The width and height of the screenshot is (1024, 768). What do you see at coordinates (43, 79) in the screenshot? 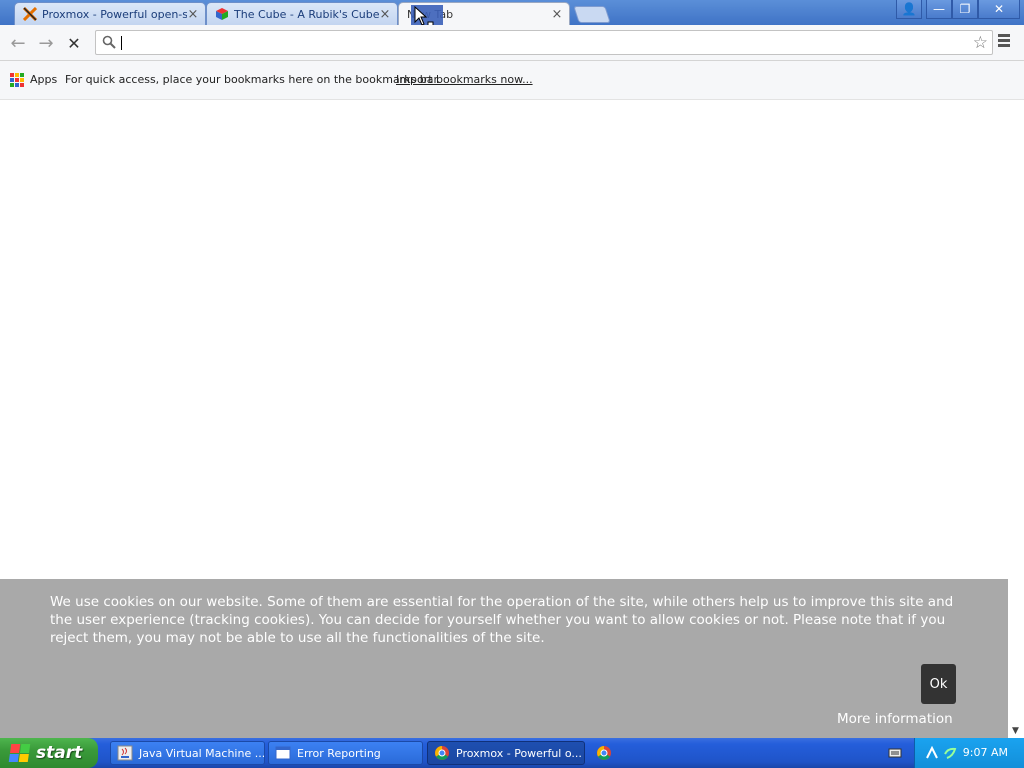
I see `apps-link: Apps` at bounding box center [43, 79].